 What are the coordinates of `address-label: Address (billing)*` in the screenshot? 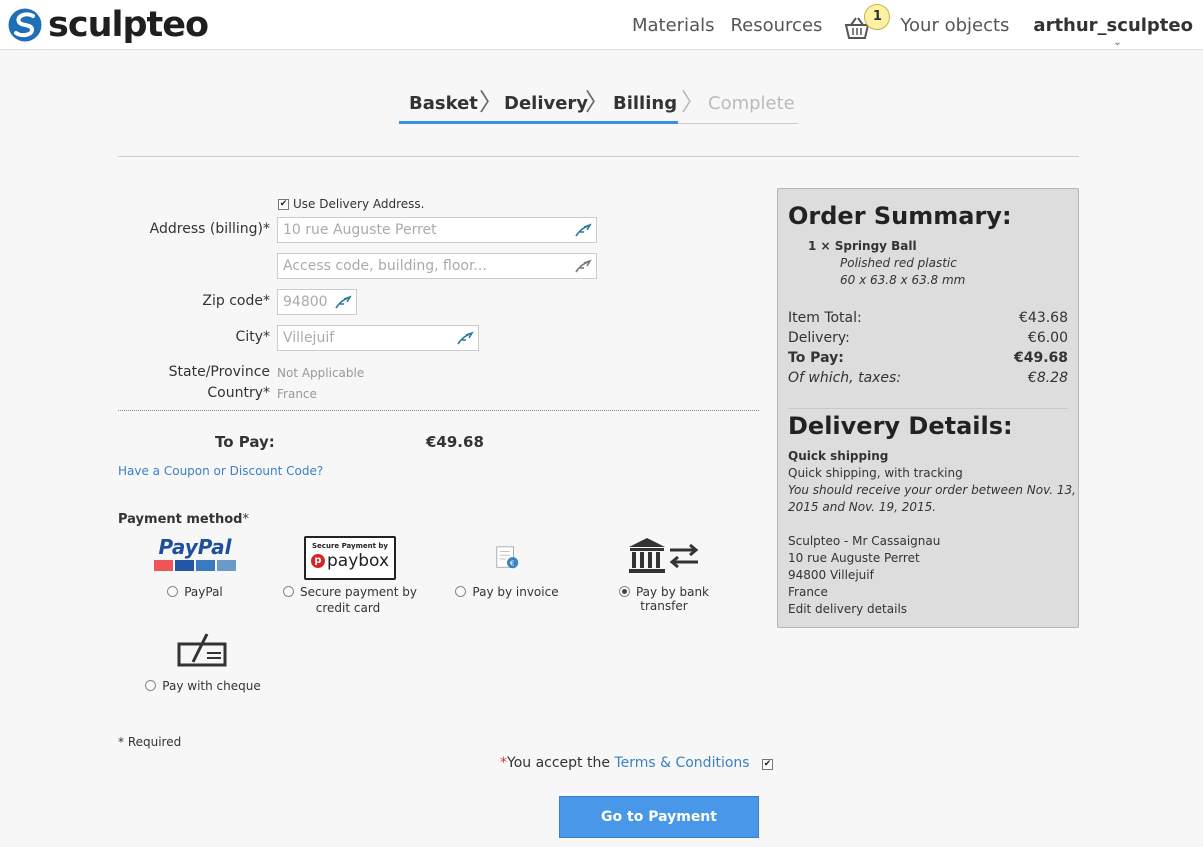 It's located at (209, 229).